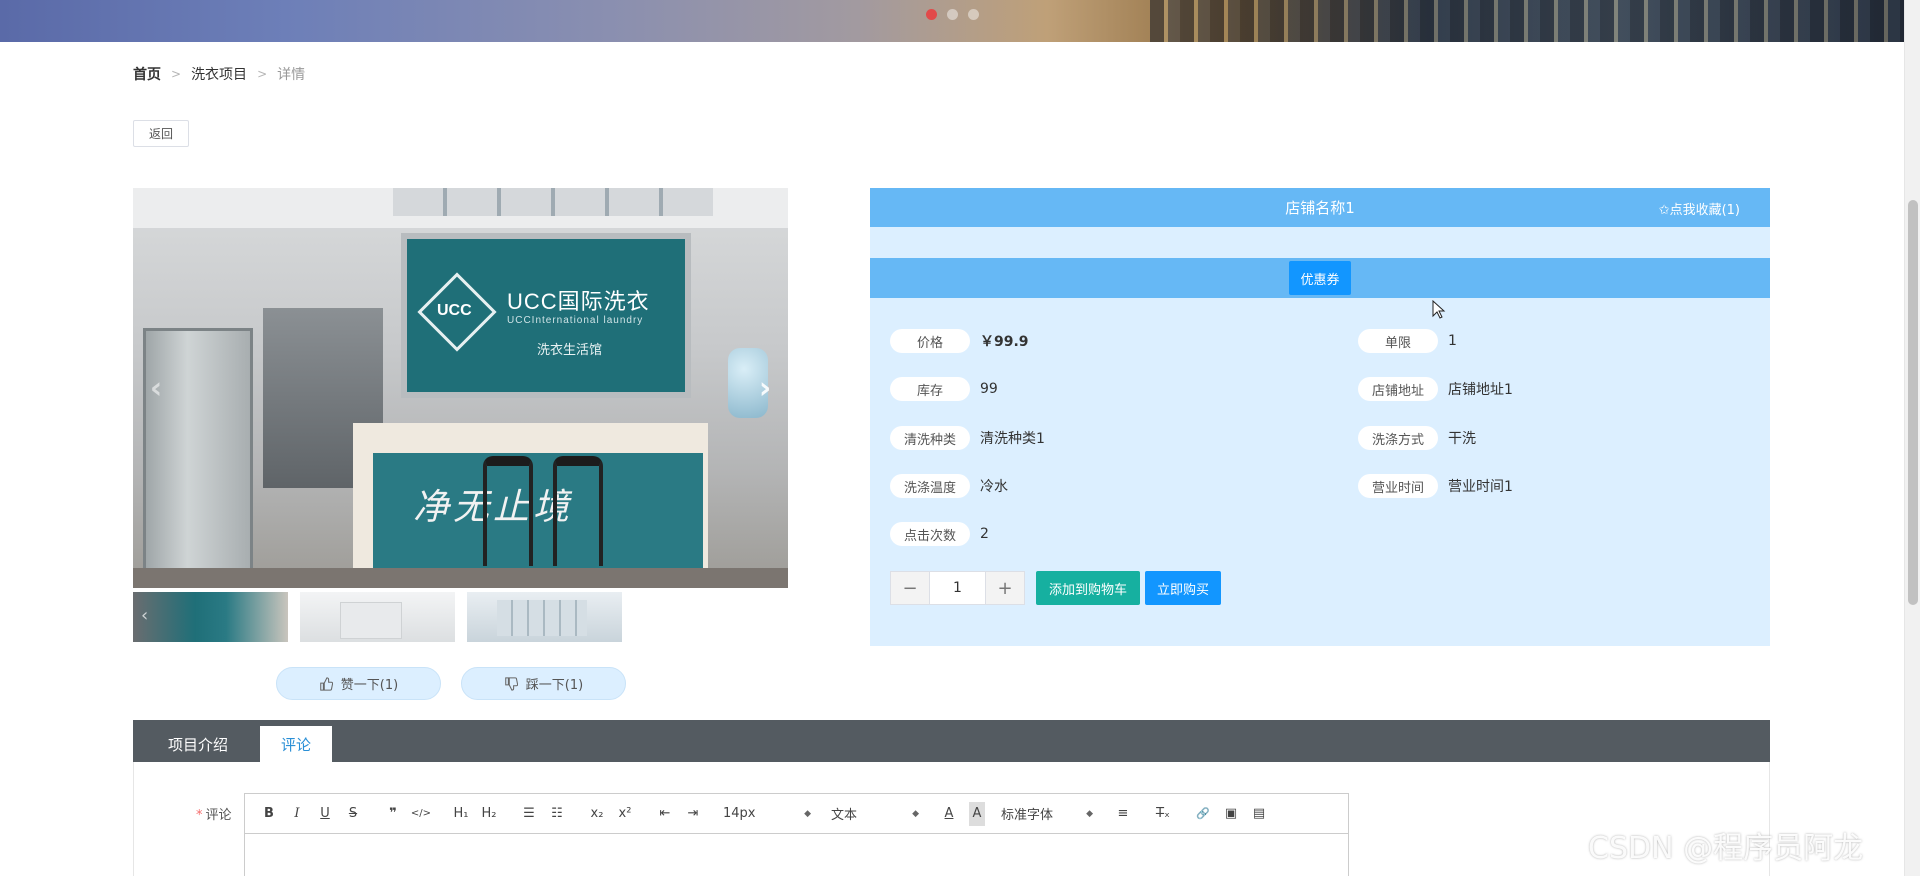 This screenshot has height=876, width=1920. Describe the element at coordinates (1462, 439) in the screenshot. I see `wash-method-value: 干洗` at that location.